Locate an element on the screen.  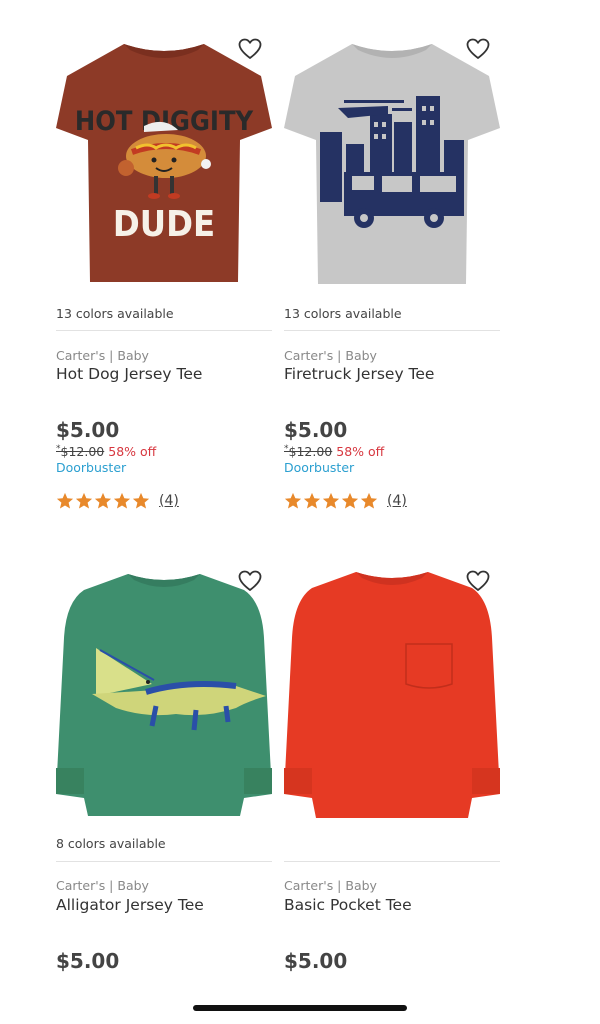
pocket-tee-image is located at coordinates (392, 695).